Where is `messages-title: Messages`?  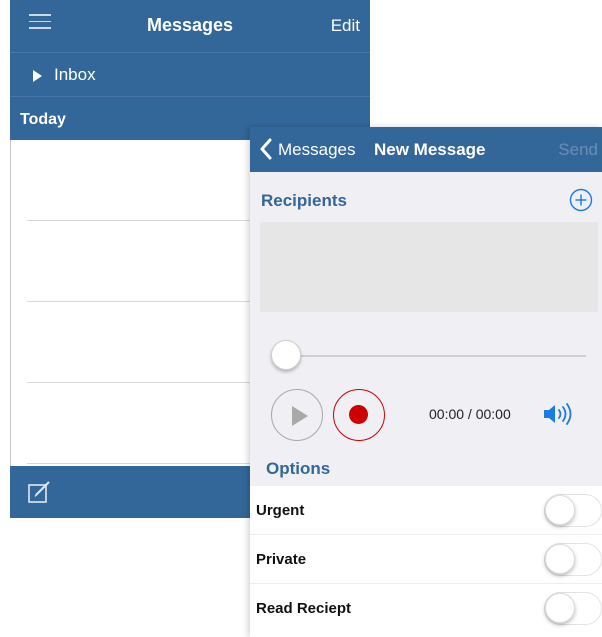 messages-title: Messages is located at coordinates (190, 25).